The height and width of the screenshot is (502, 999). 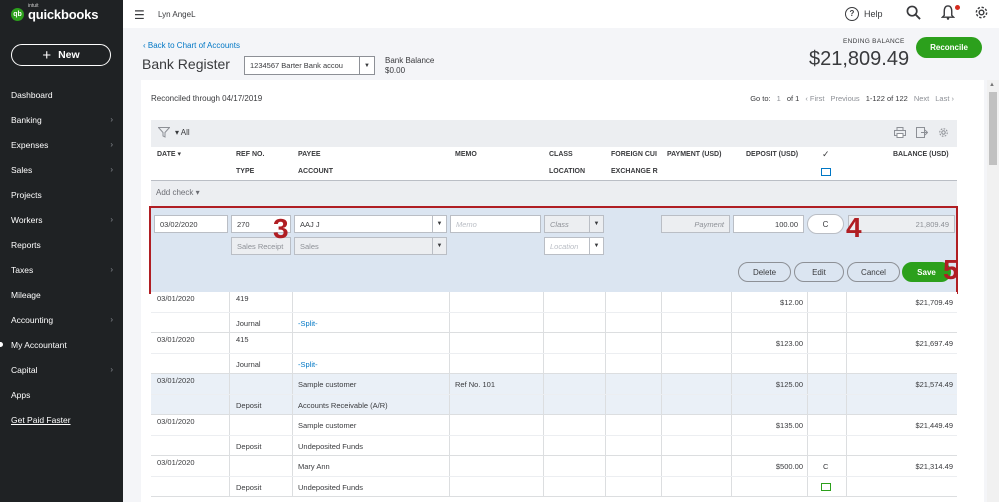 What do you see at coordinates (554, 133) in the screenshot?
I see `filter-bar: ▾ All` at bounding box center [554, 133].